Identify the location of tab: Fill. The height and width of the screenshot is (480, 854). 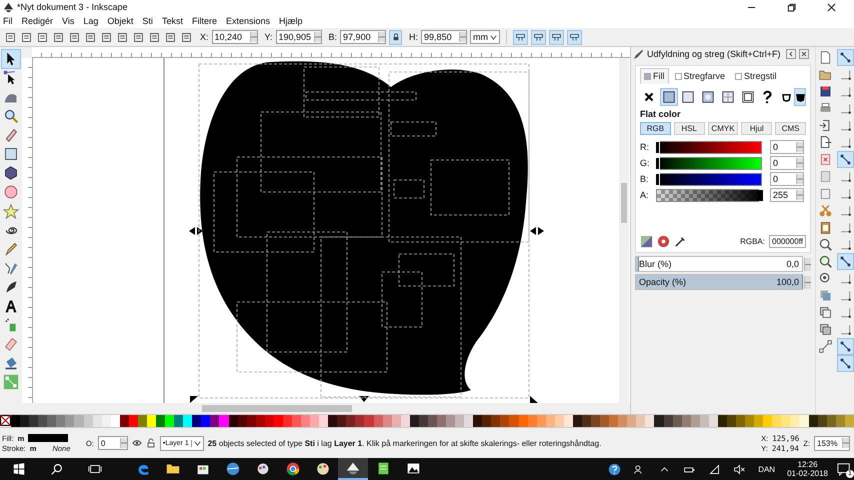
(654, 76).